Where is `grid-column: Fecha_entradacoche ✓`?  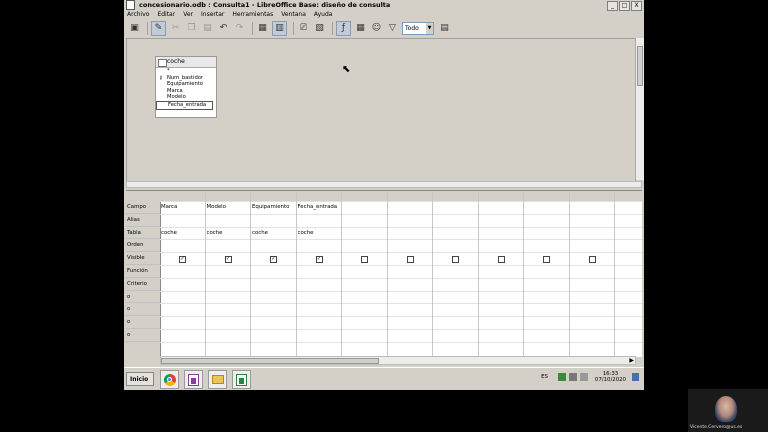 grid-column: Fecha_entradacoche ✓ is located at coordinates (319, 274).